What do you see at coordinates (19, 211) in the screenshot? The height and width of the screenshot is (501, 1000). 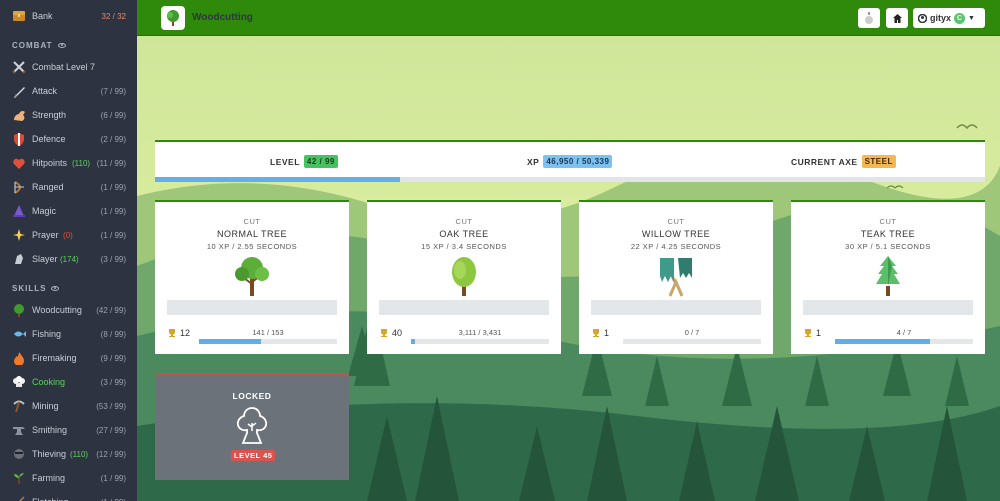 I see `wizard-hat-icon` at bounding box center [19, 211].